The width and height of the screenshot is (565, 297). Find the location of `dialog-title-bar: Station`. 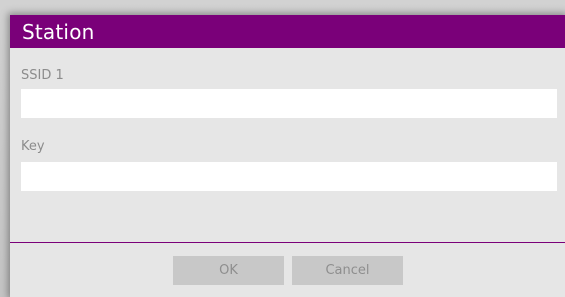

dialog-title-bar: Station is located at coordinates (287, 31).